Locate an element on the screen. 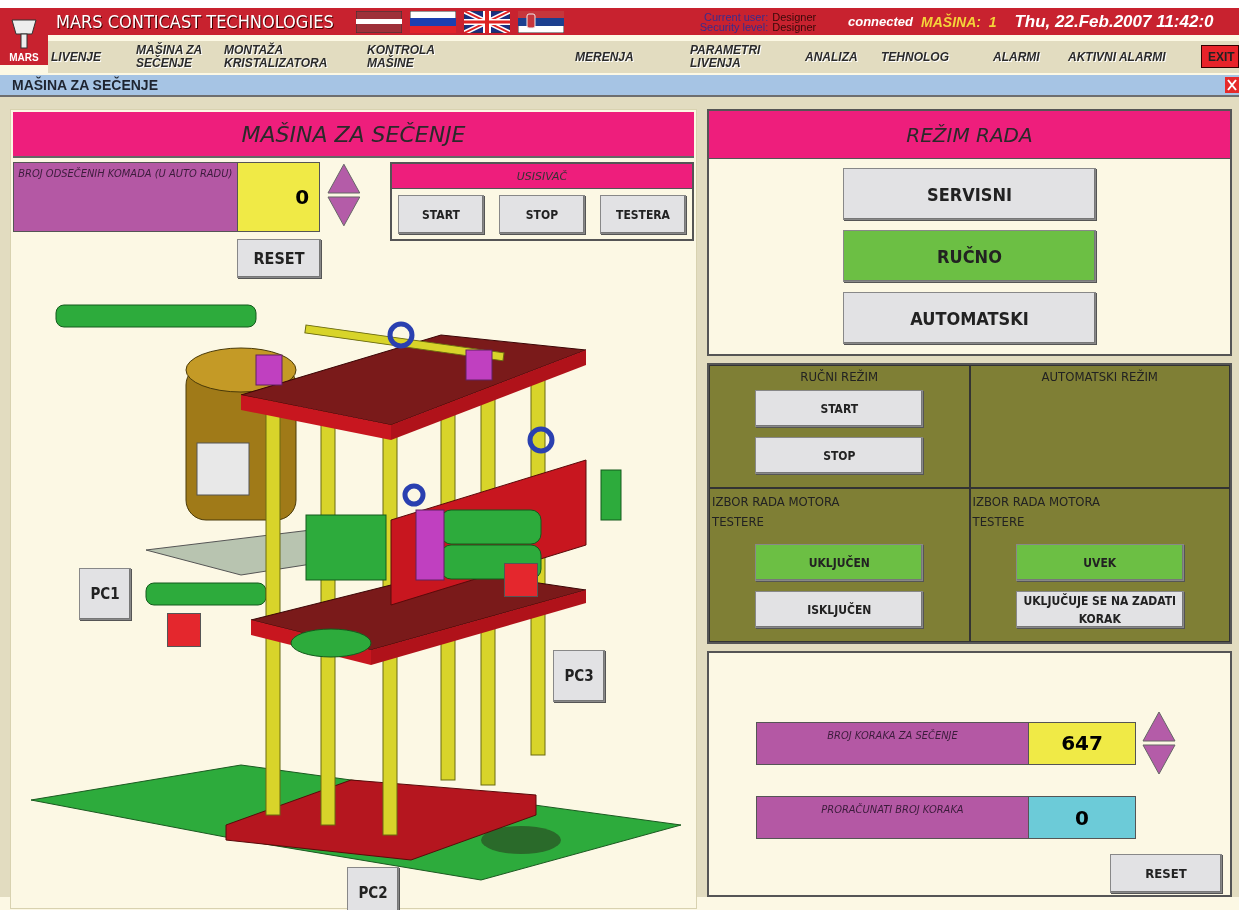  close-icon is located at coordinates (1232, 85).